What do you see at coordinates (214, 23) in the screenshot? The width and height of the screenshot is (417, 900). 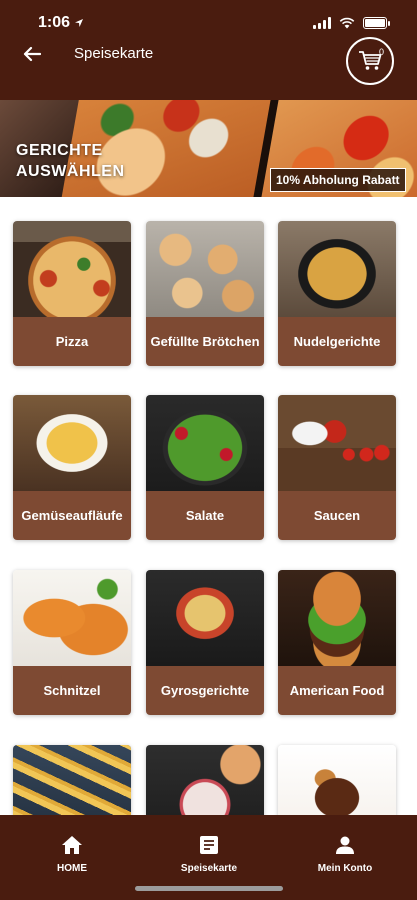 I see `status-bar: 1:06` at bounding box center [214, 23].